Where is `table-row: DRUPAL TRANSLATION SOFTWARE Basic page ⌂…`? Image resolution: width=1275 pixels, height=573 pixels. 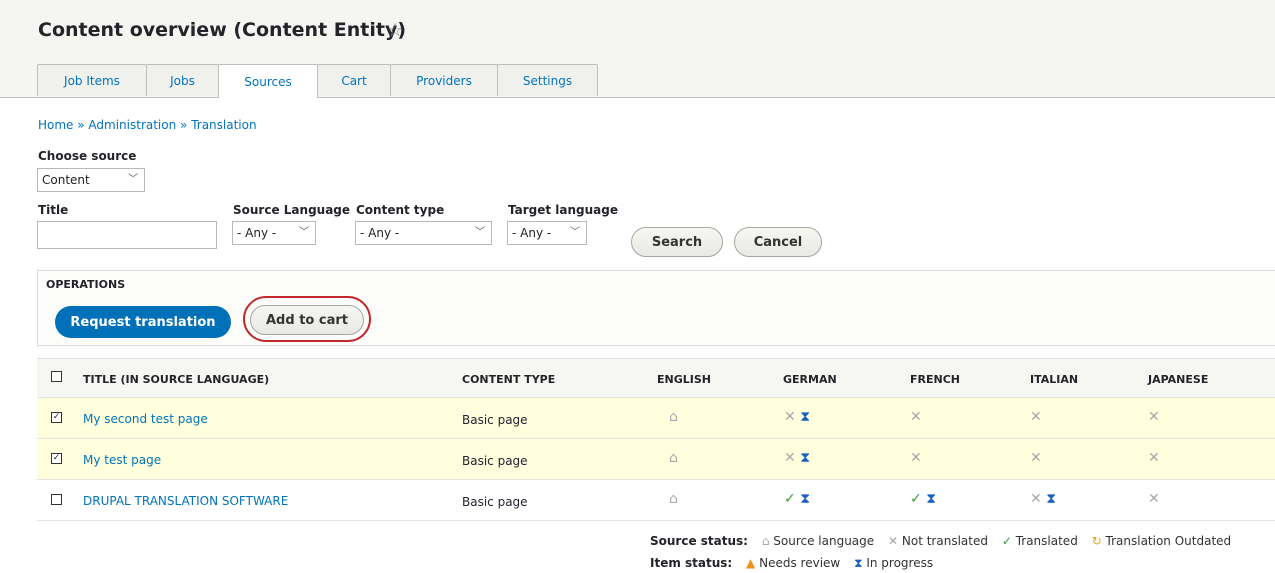
table-row: DRUPAL TRANSLATION SOFTWARE Basic page ⌂… is located at coordinates (656, 500).